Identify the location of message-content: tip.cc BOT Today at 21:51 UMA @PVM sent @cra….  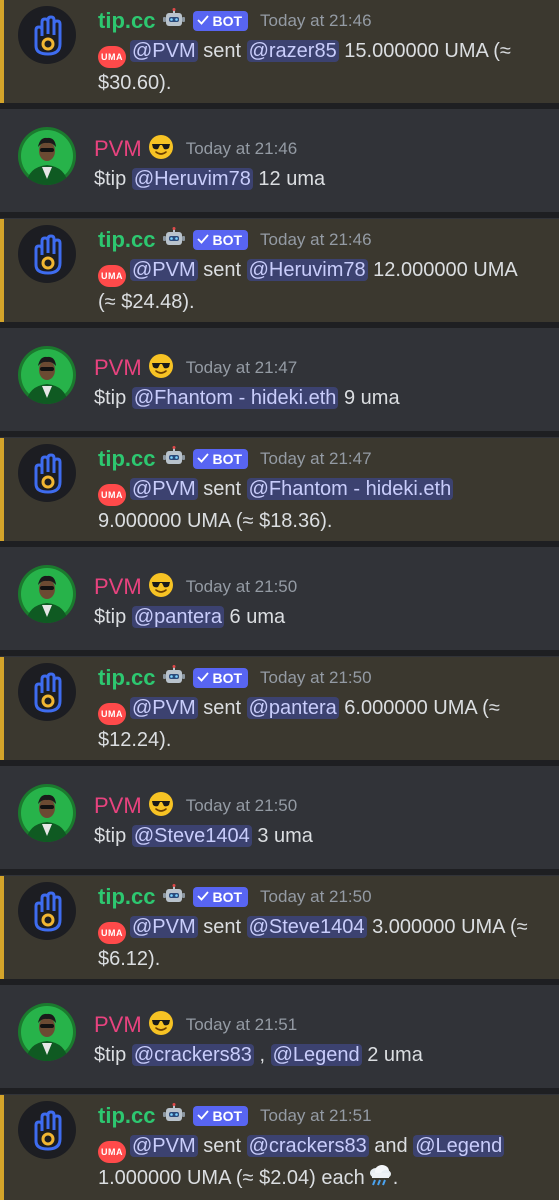
(321, 1146).